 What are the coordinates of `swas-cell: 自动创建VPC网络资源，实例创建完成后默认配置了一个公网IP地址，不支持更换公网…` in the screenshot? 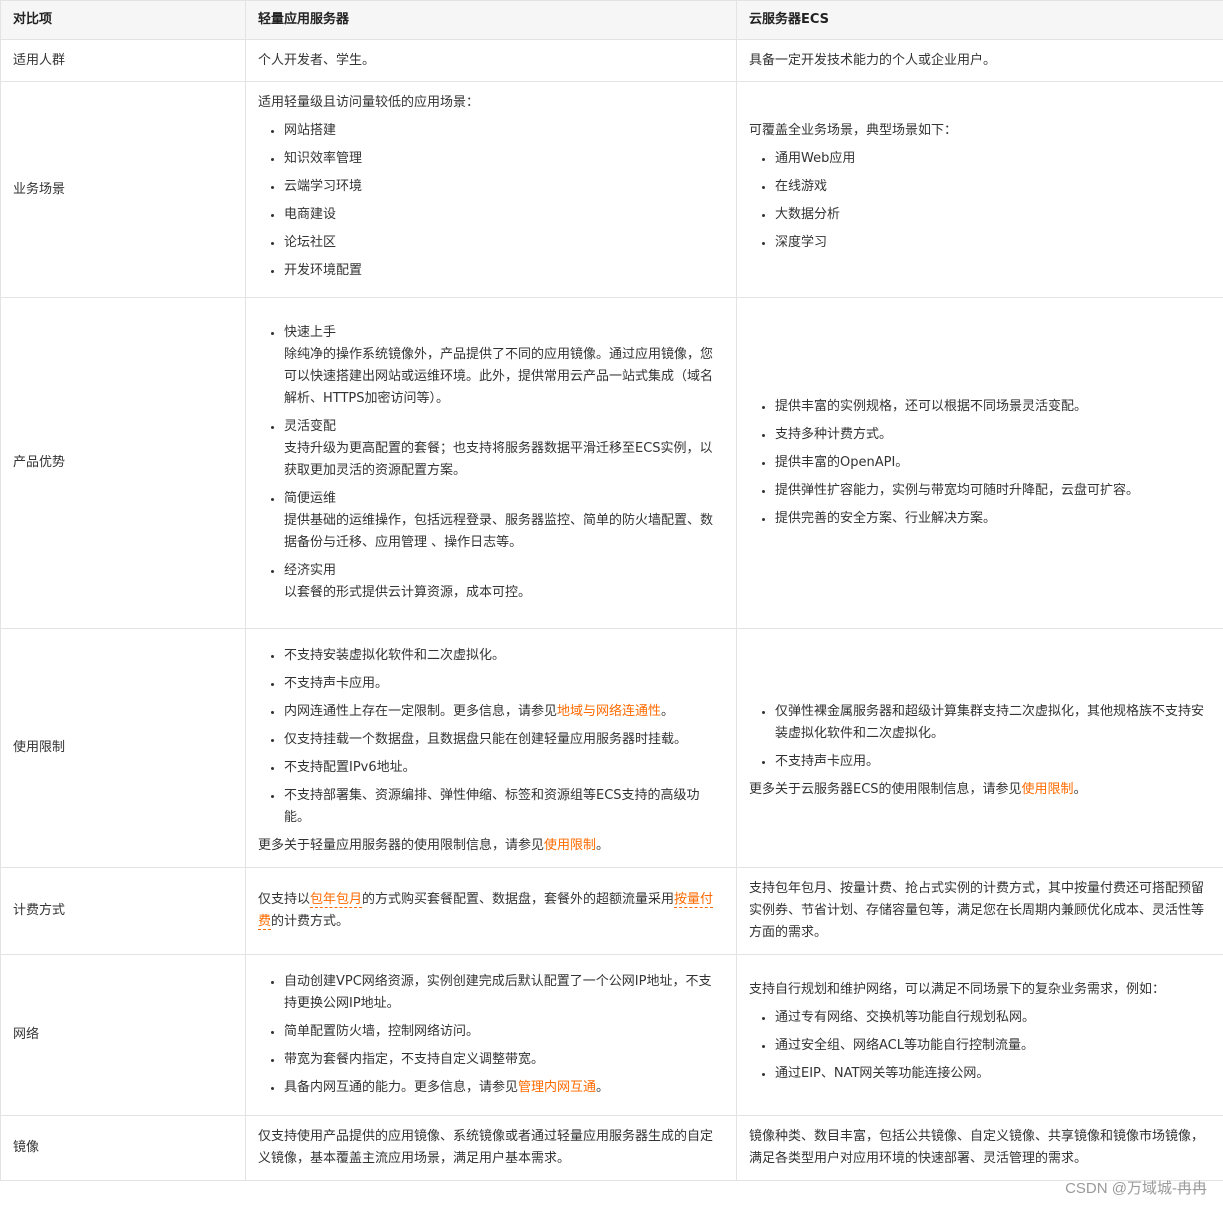 It's located at (491, 1035).